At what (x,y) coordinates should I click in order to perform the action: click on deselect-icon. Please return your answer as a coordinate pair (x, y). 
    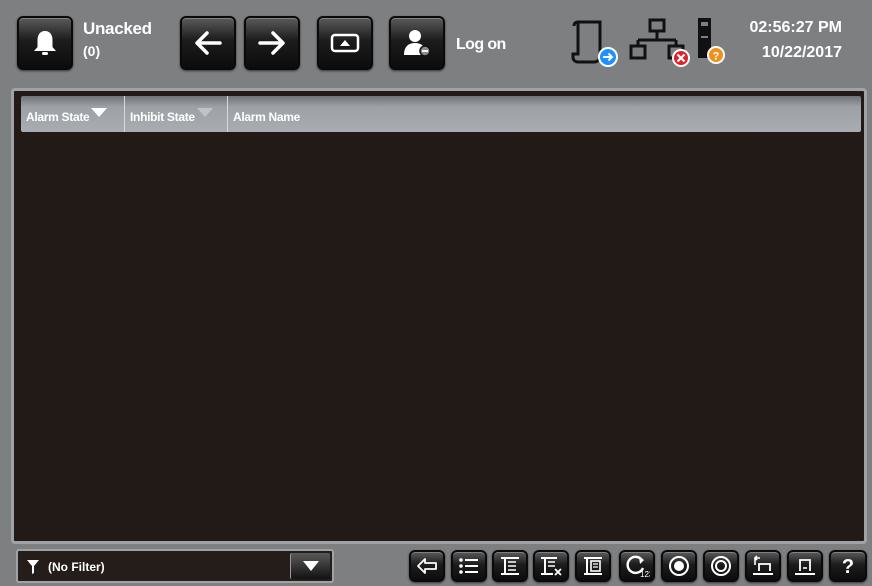
    Looking at the image, I should click on (551, 566).